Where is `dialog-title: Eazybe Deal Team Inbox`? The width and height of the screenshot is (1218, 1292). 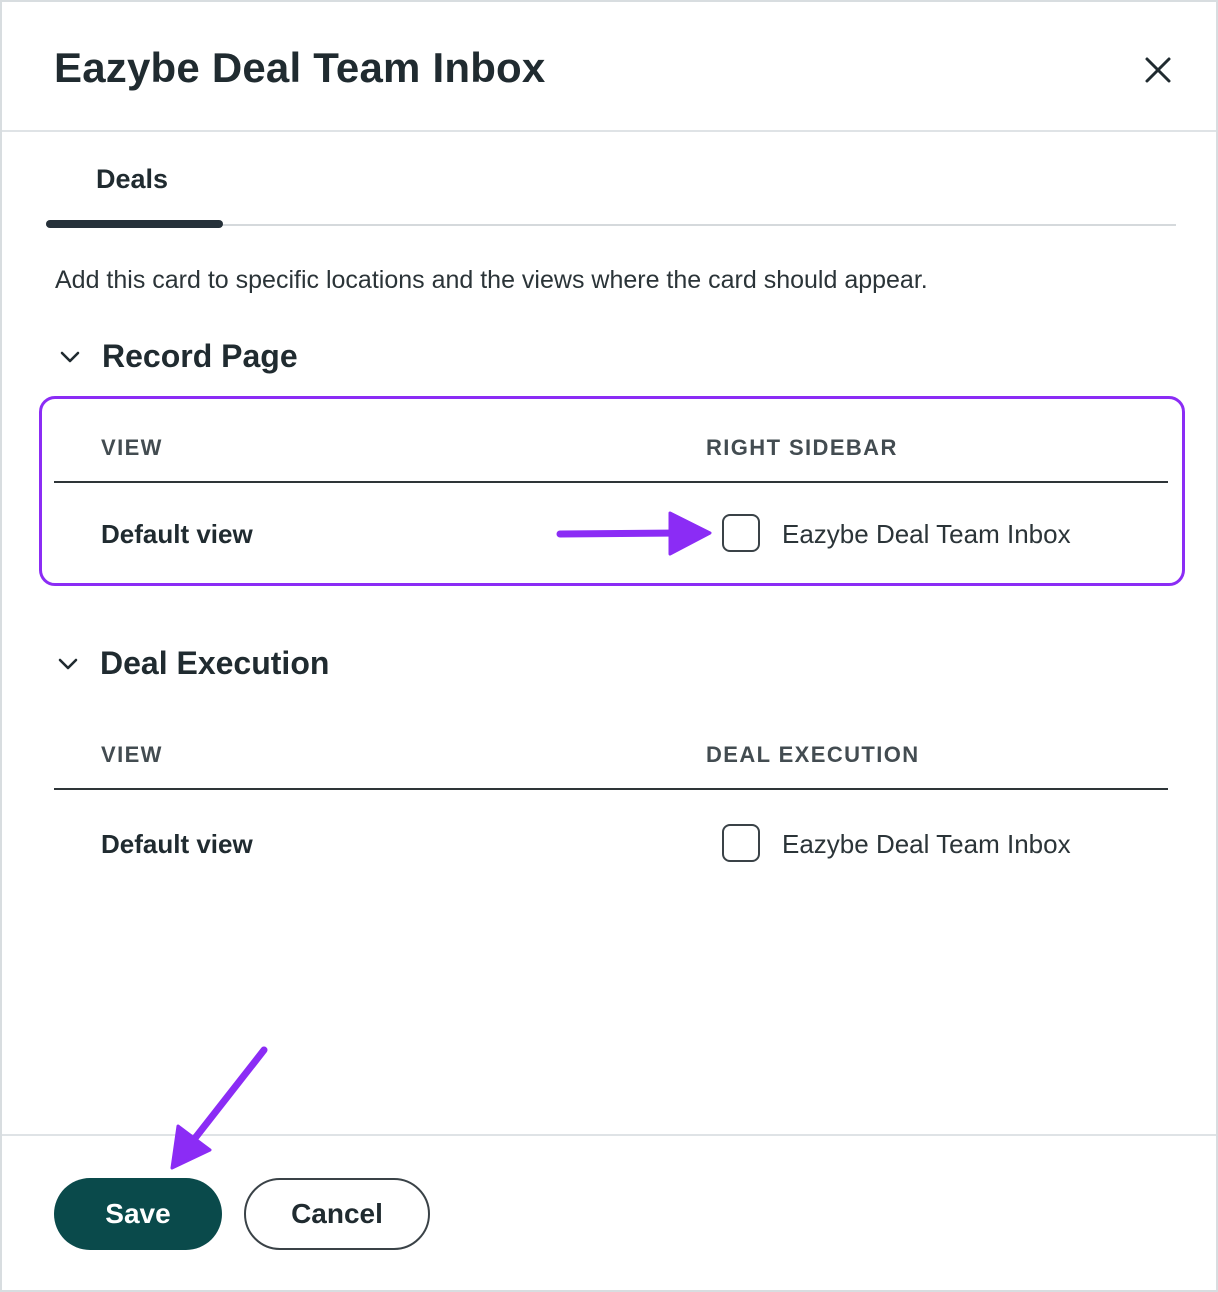 dialog-title: Eazybe Deal Team Inbox is located at coordinates (300, 67).